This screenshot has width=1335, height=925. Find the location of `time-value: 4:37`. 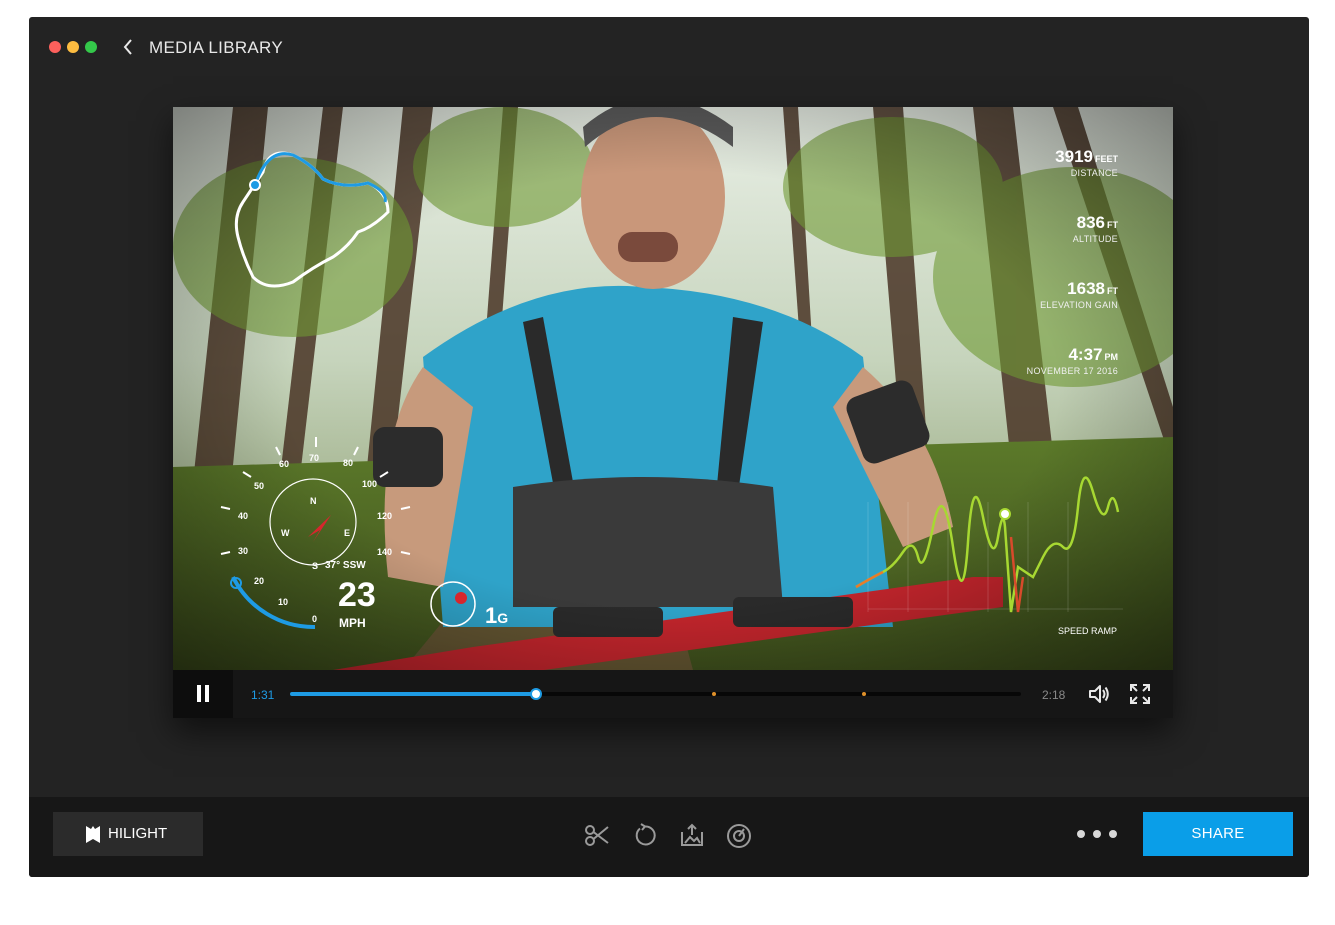

time-value: 4:37 is located at coordinates (1085, 354).